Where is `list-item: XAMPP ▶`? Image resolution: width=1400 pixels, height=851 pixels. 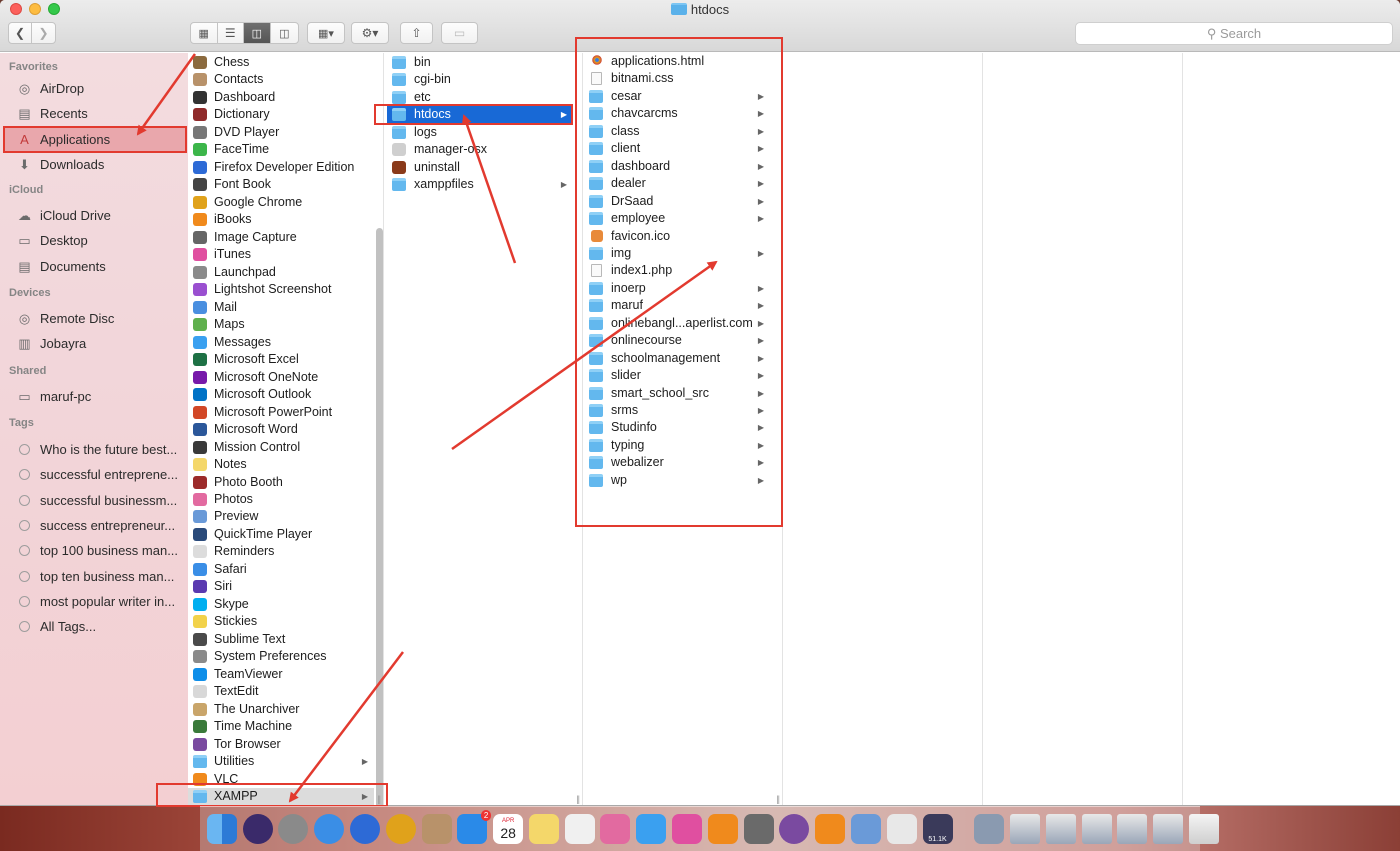
list-item: XAMPP ▶ is located at coordinates (281, 796).